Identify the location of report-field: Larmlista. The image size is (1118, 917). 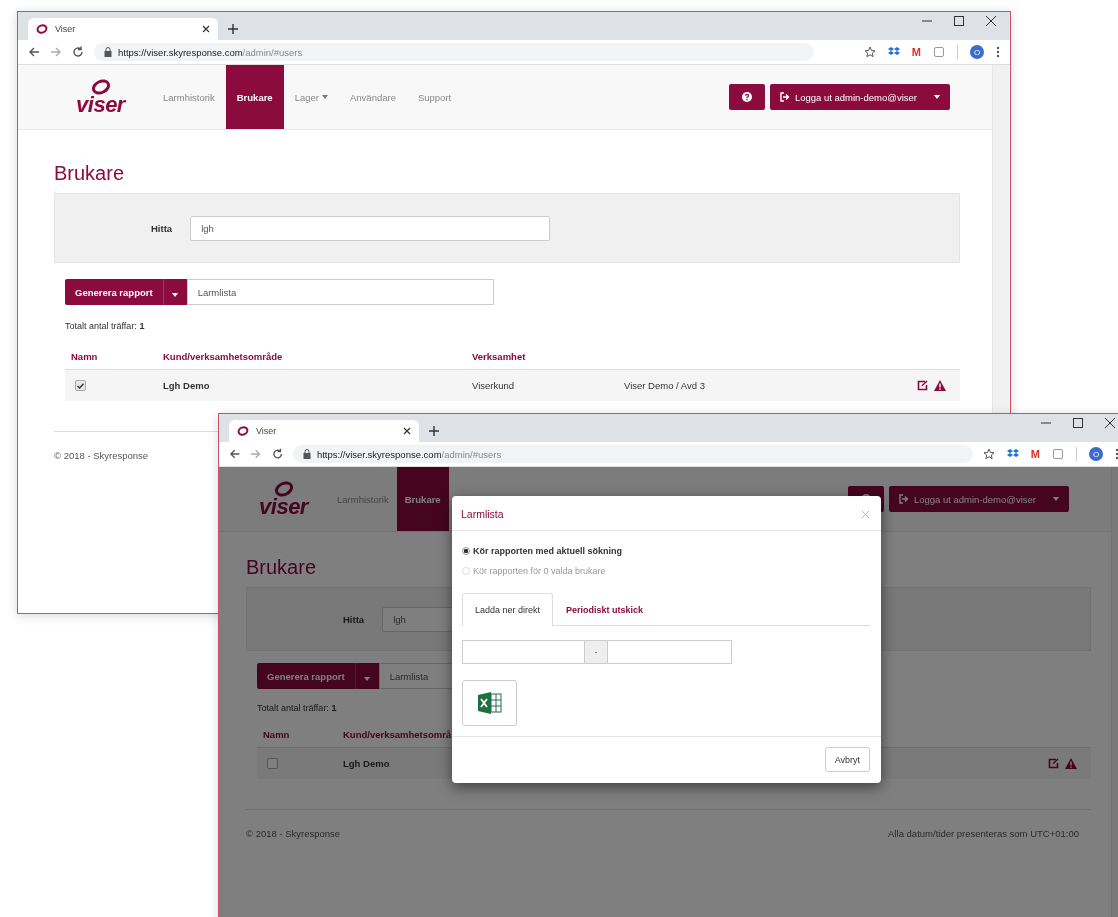
(340, 292).